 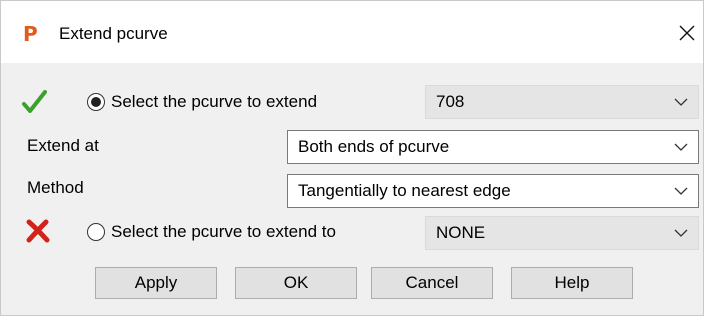 What do you see at coordinates (374, 146) in the screenshot?
I see `extend-at-value: Both ends of pcurve` at bounding box center [374, 146].